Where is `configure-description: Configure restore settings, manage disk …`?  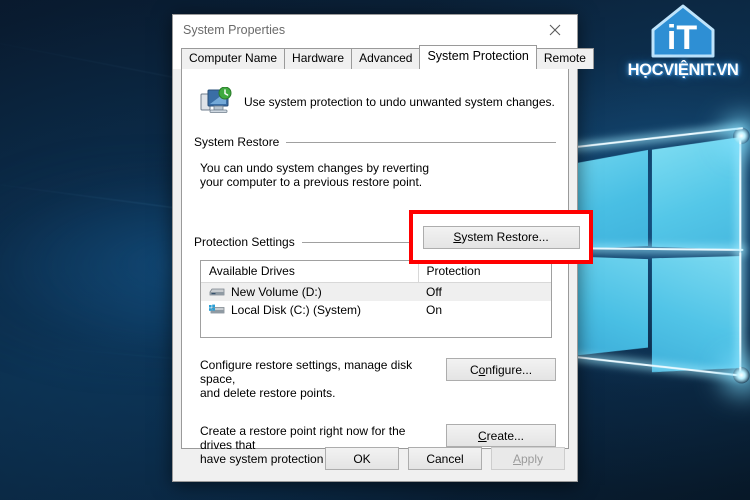 configure-description: Configure restore settings, manage disk … is located at coordinates (319, 379).